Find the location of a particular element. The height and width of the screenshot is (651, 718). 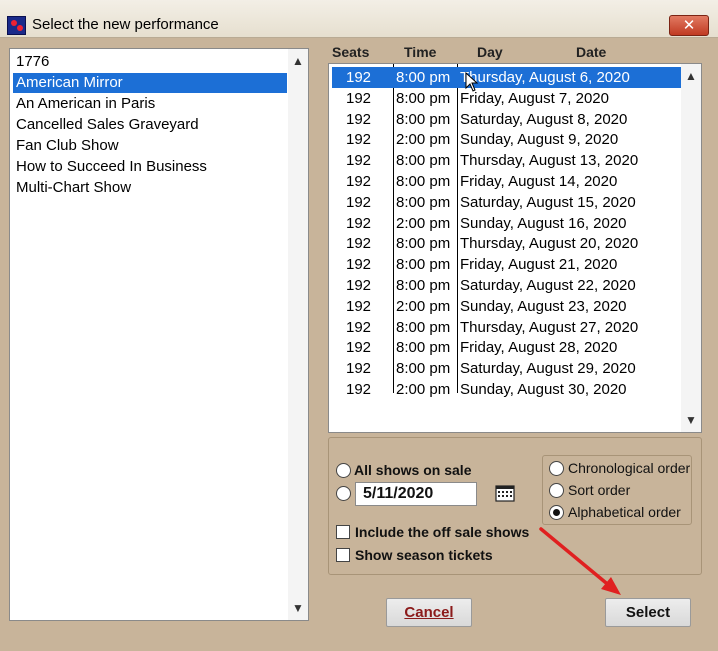

day-date-cell: Sunday, August 9, 2020 is located at coordinates (539, 140).